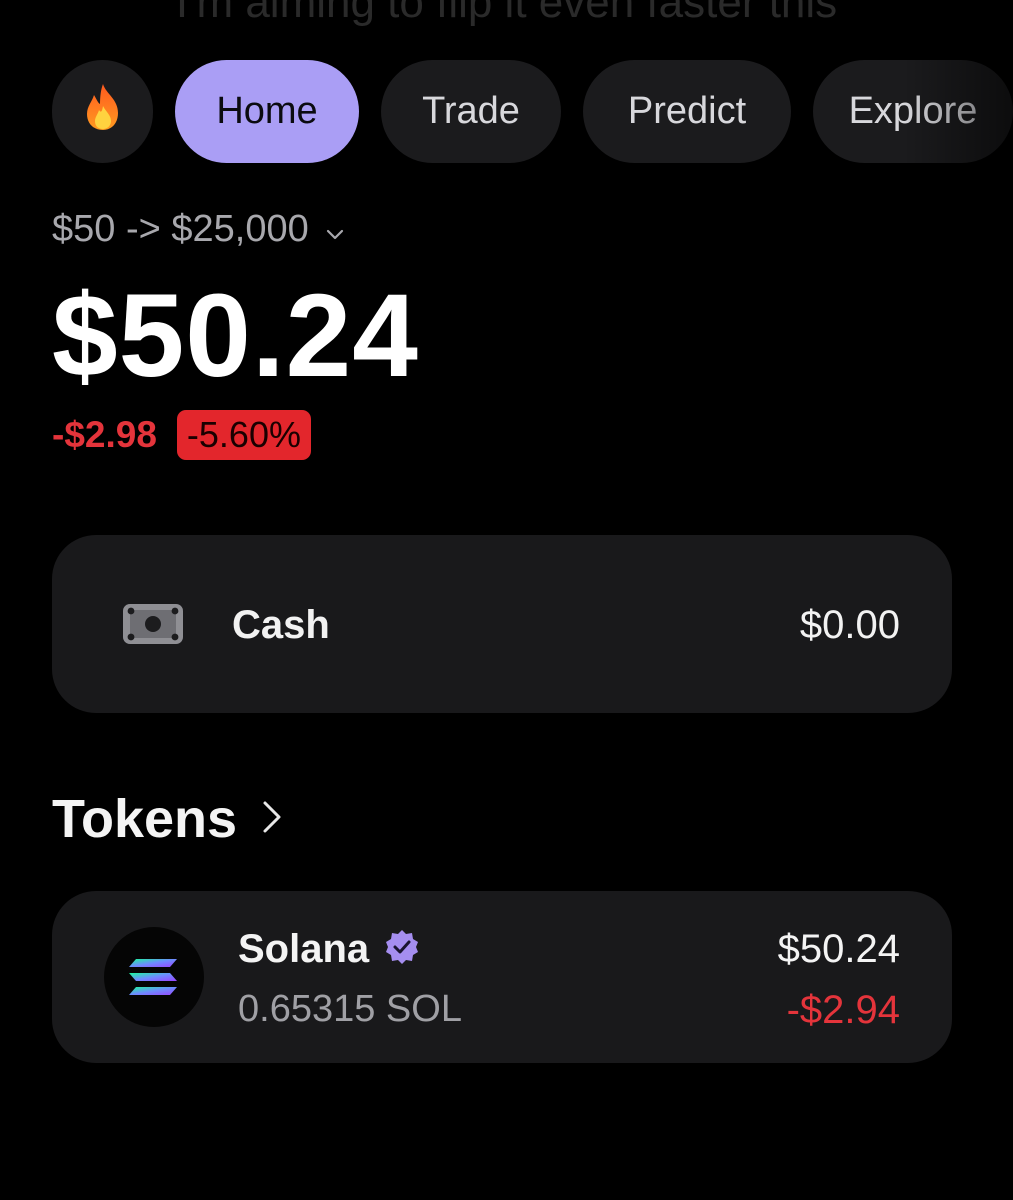 The image size is (1013, 1200). Describe the element at coordinates (502, 624) in the screenshot. I see `cash-card: Cash $0.00` at that location.